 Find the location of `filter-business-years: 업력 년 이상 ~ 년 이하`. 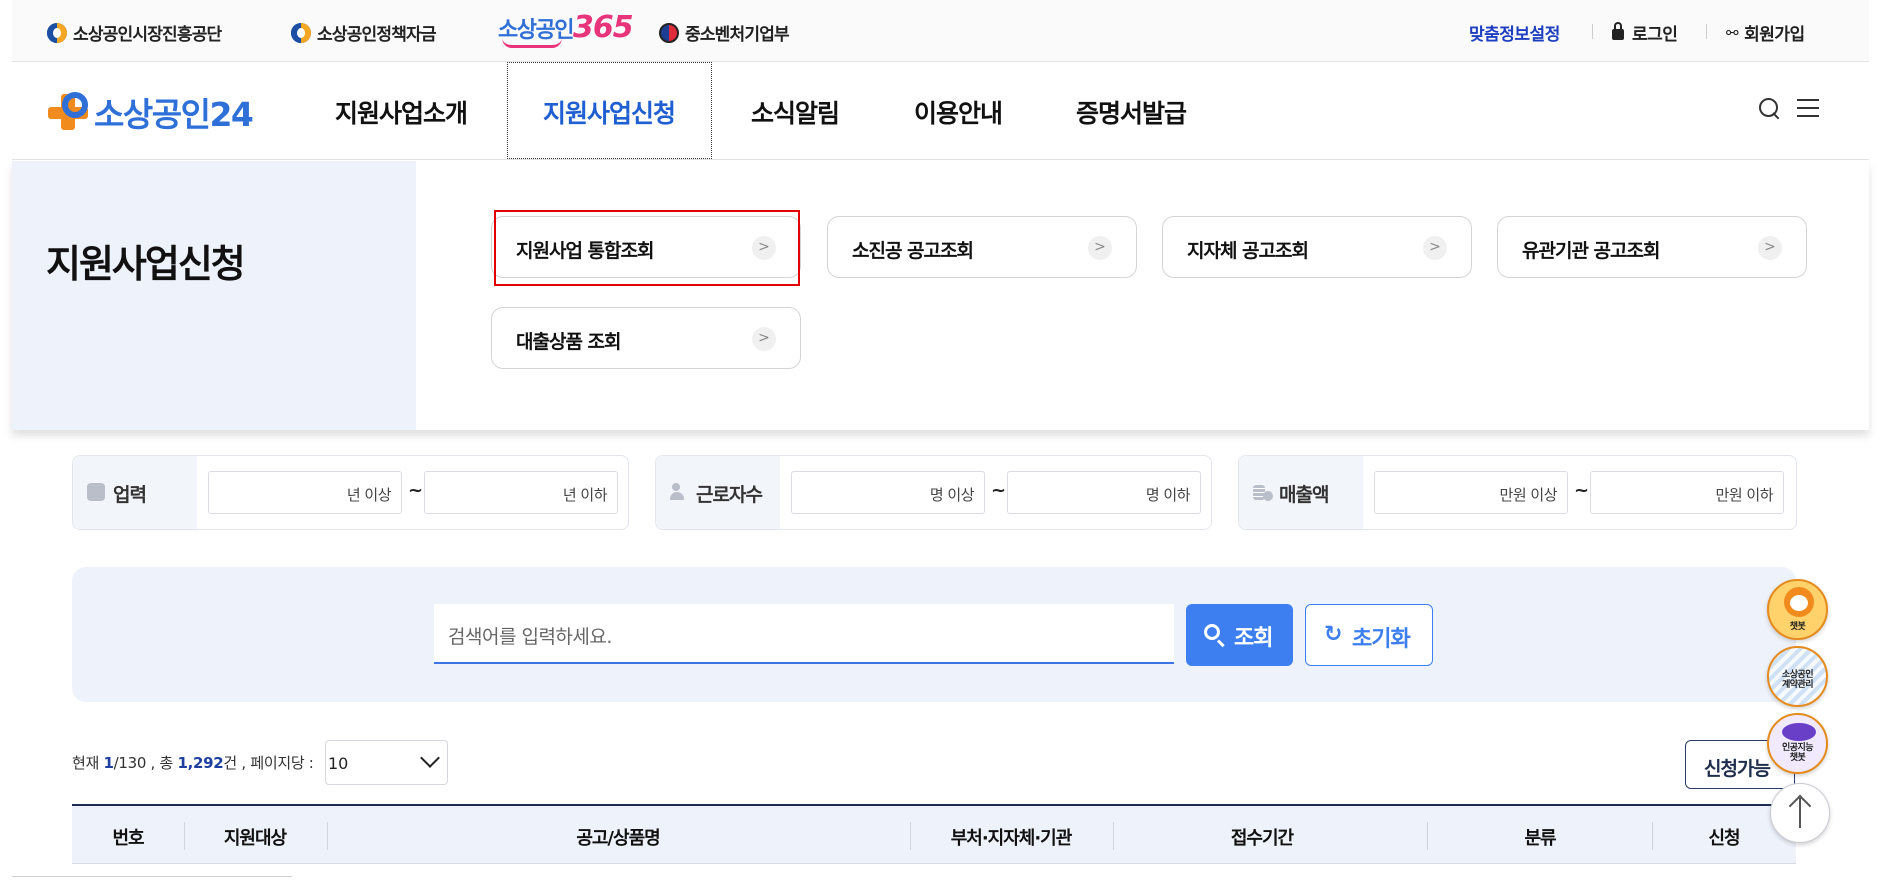

filter-business-years: 업력 년 이상 ~ 년 이하 is located at coordinates (350, 492).